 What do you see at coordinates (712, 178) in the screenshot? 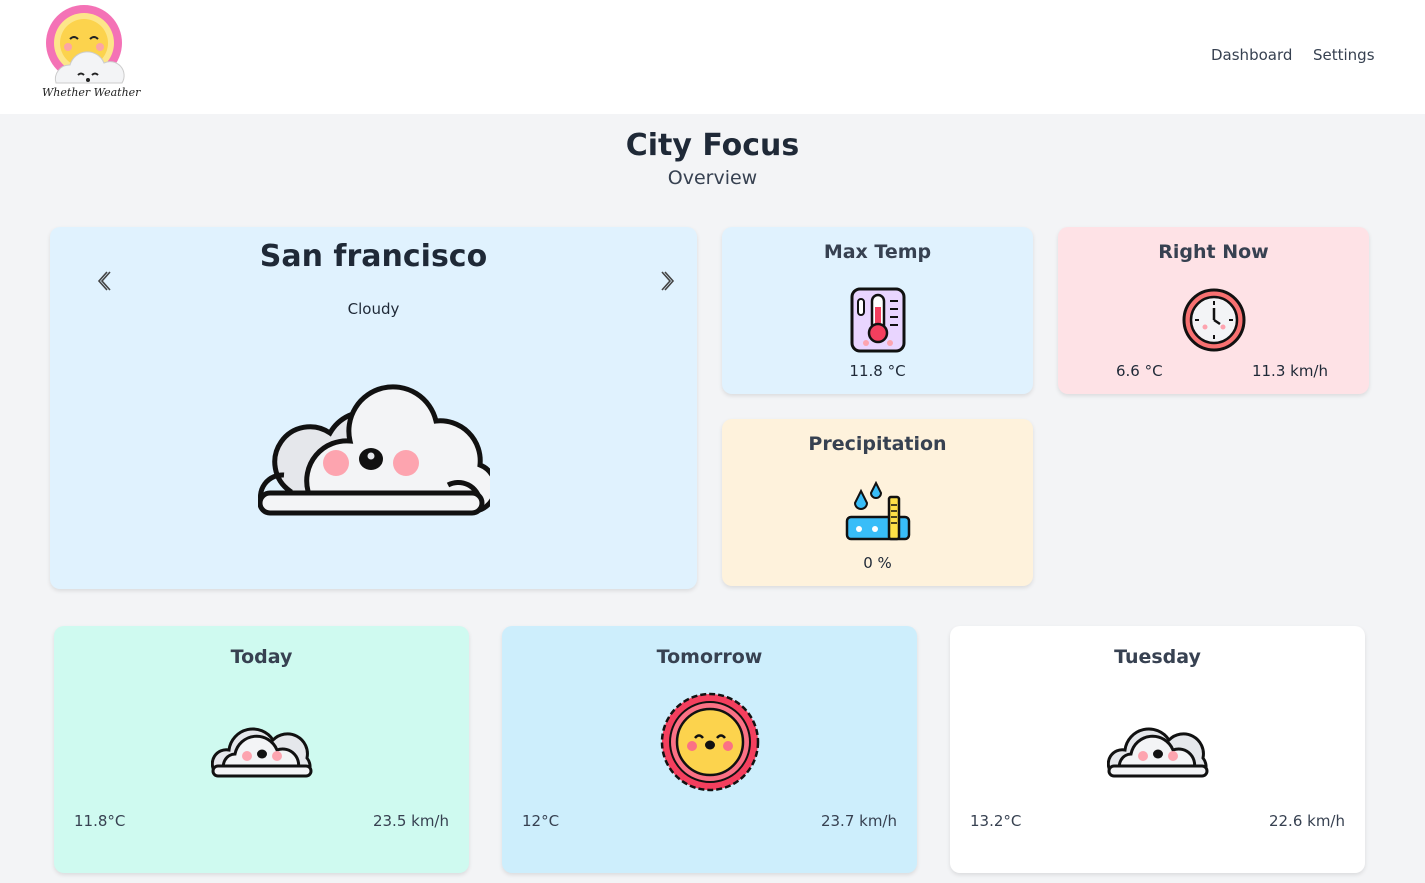
I see `page-subtitle: Overview` at bounding box center [712, 178].